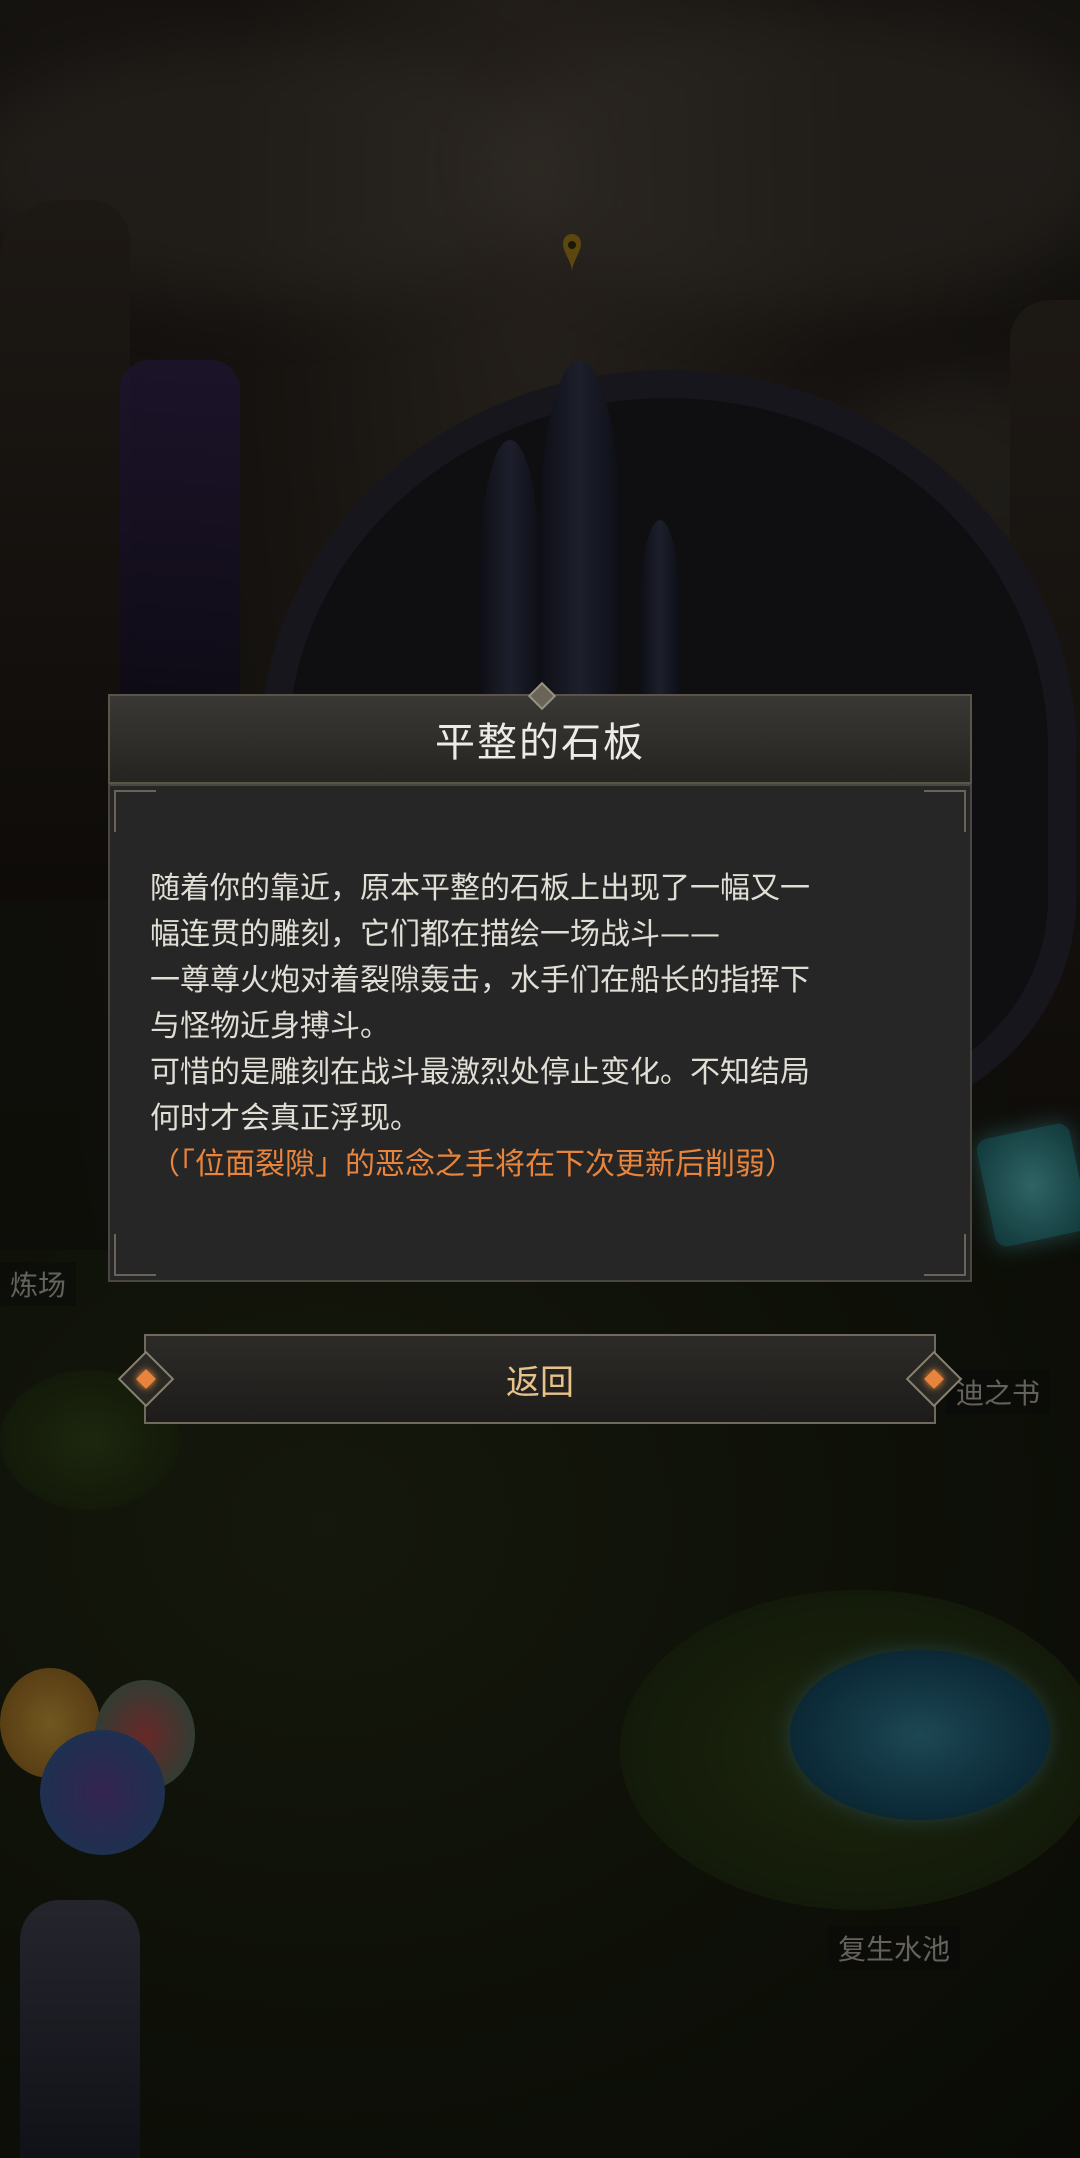 This screenshot has width=1080, height=2158. I want to click on dialog-text-line: 随着你的靠近，原本平整的石板上出现了一幅又一, so click(480, 888).